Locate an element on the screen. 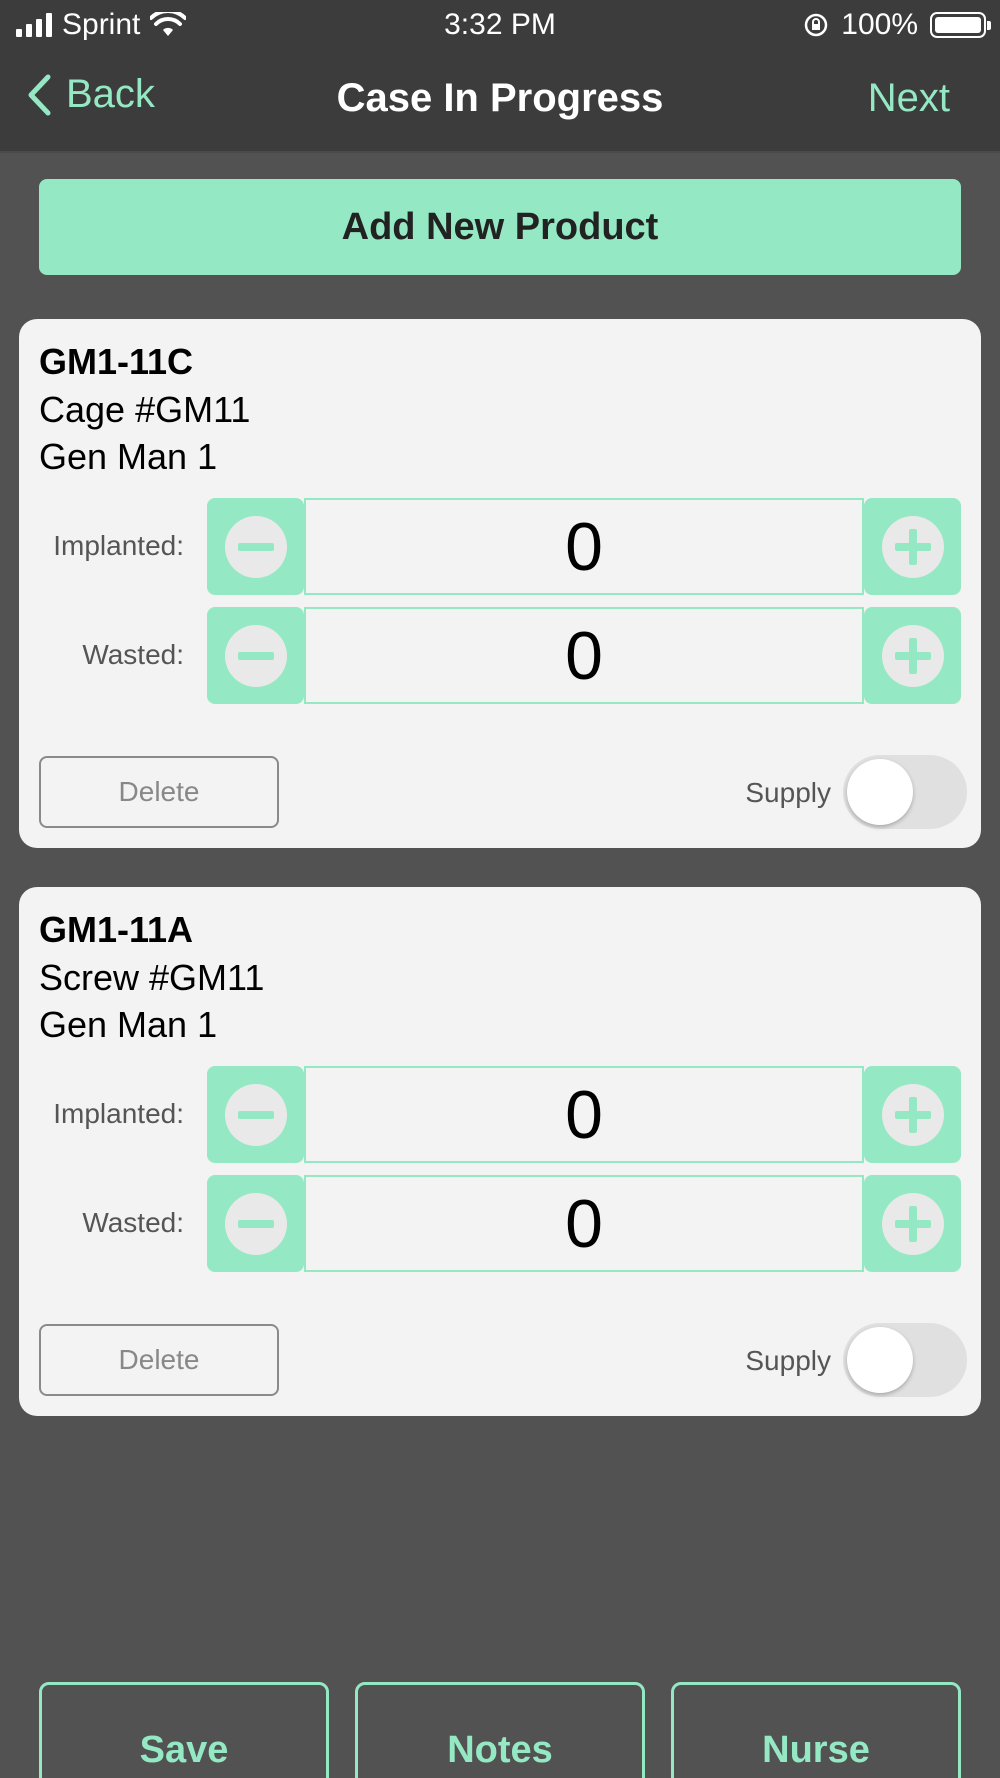 The height and width of the screenshot is (1778, 1000). save-button: Save is located at coordinates (184, 1730).